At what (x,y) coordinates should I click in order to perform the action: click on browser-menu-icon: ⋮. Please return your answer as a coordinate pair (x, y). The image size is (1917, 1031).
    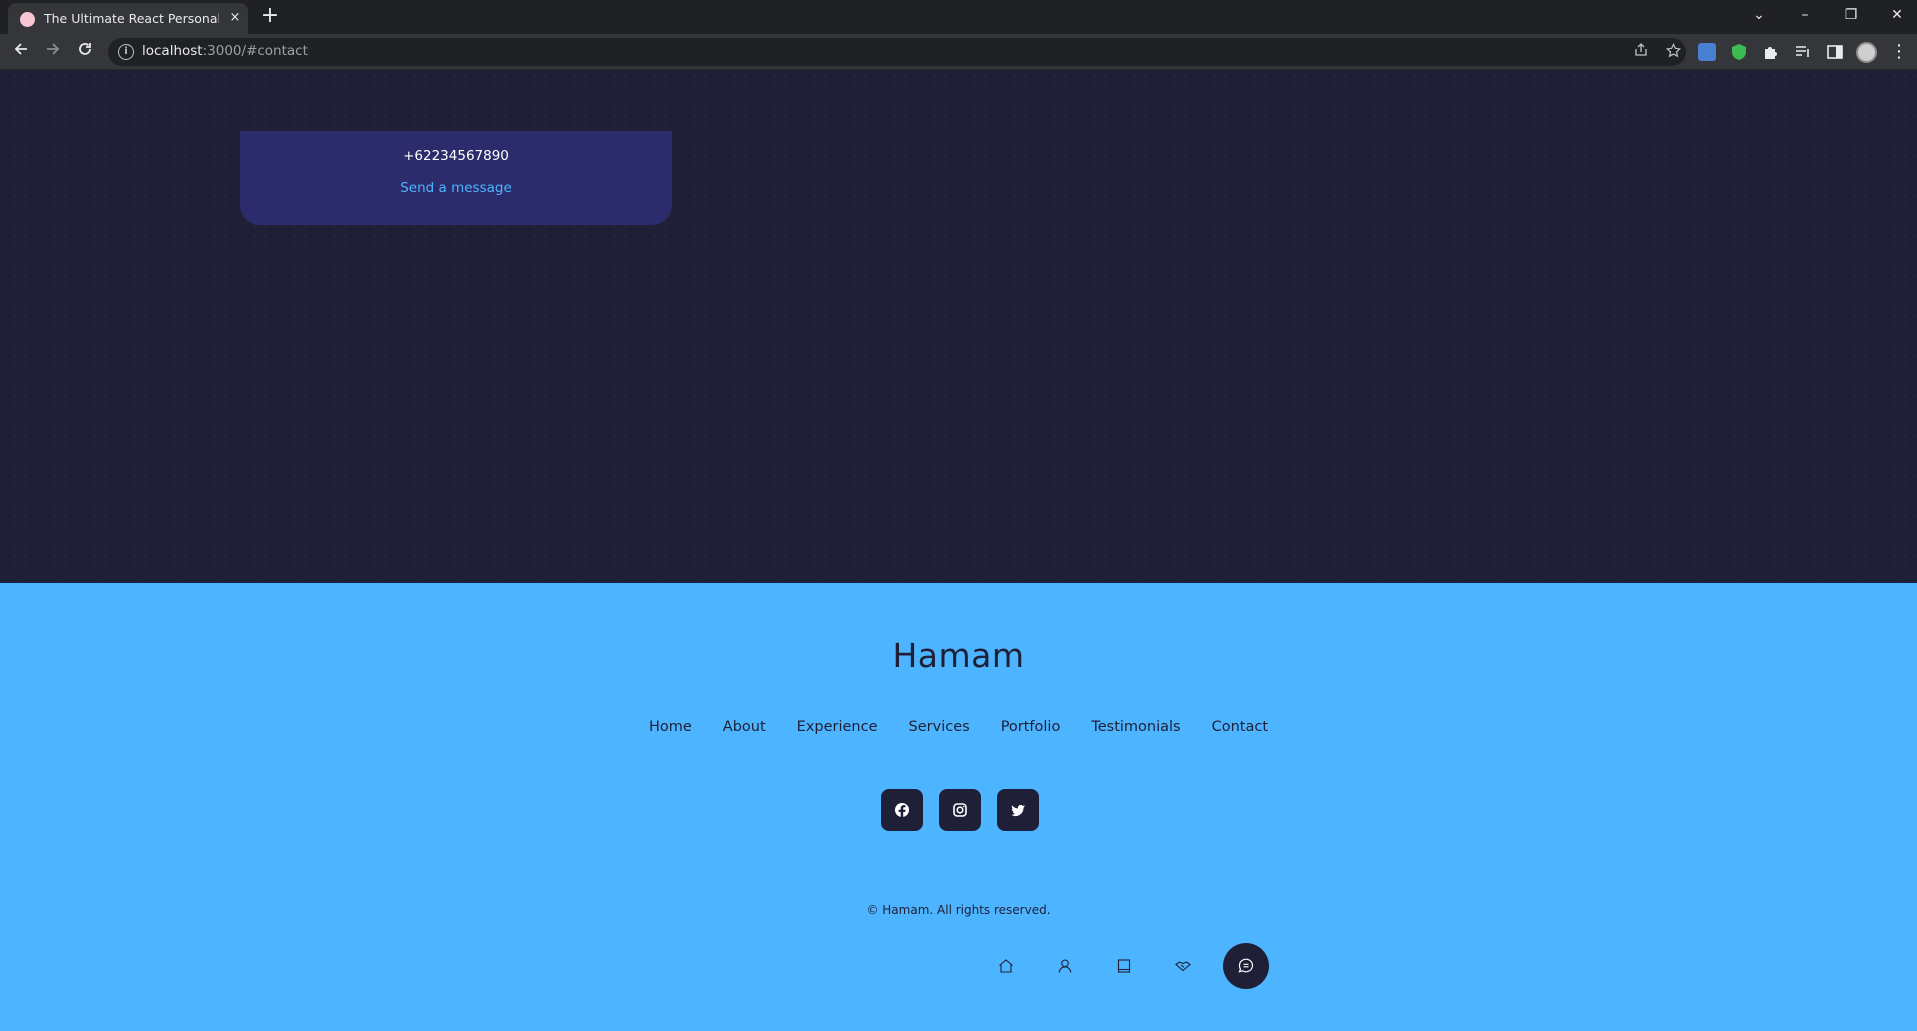
    Looking at the image, I should click on (1899, 52).